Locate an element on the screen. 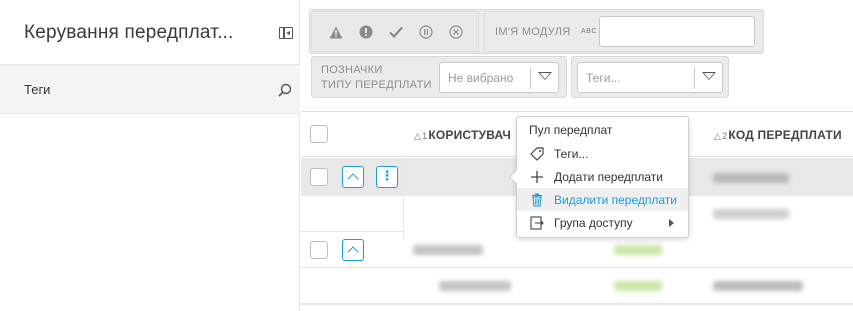 The height and width of the screenshot is (311, 853). collapse-panel-icon is located at coordinates (286, 33).